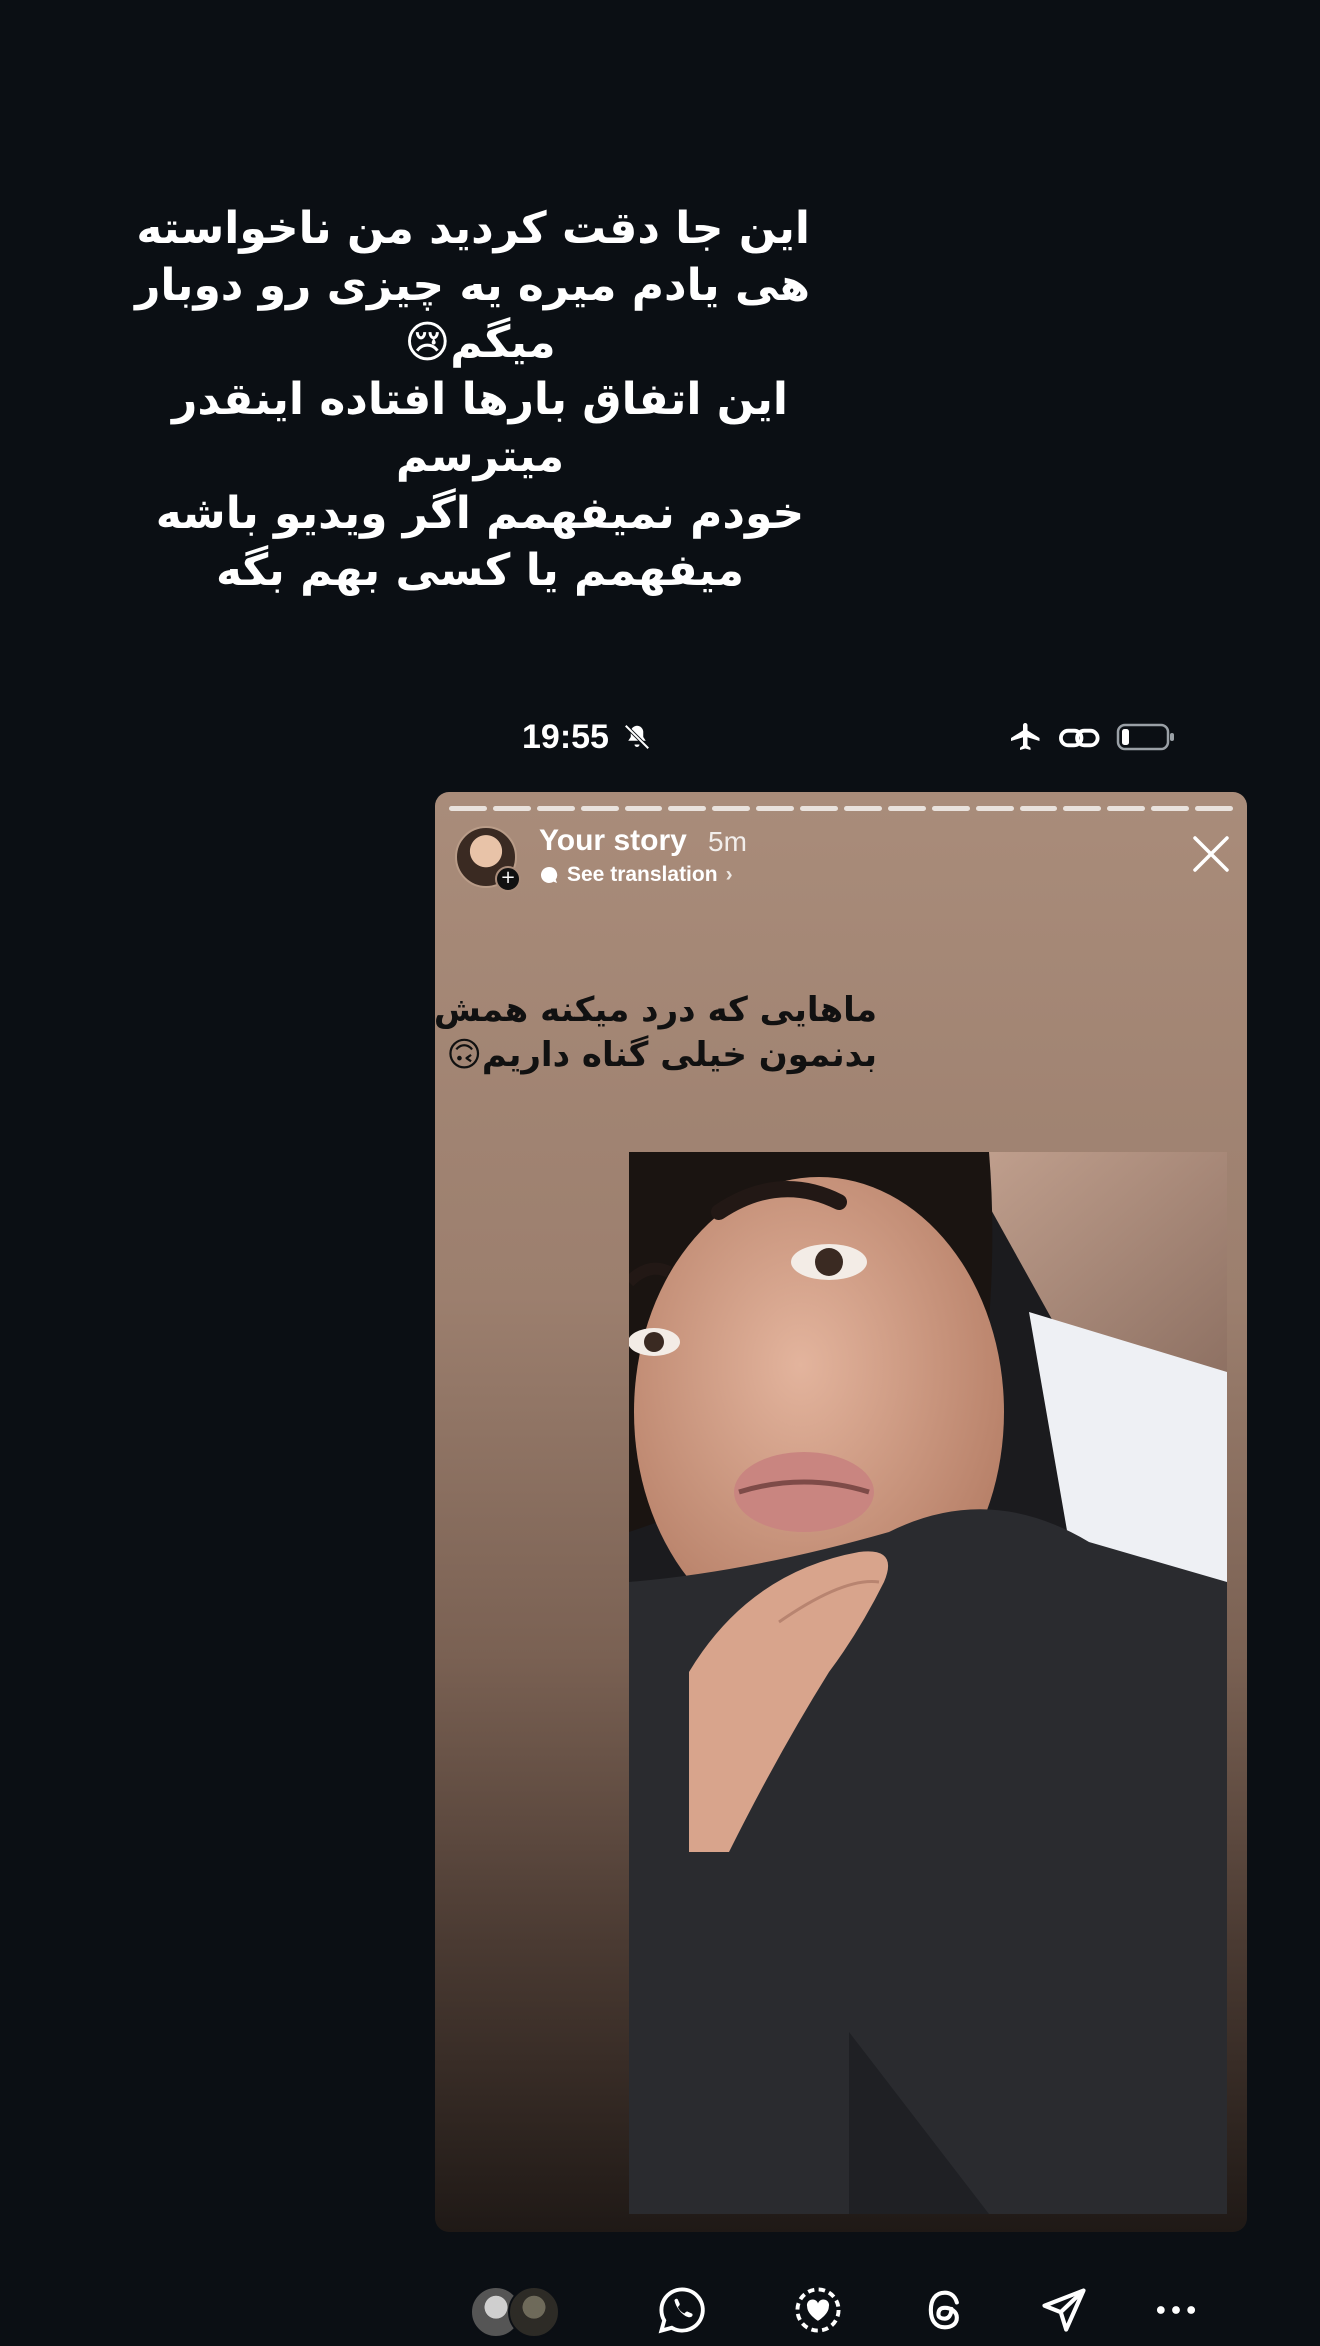  I want to click on add-story-icon: +, so click(508, 879).